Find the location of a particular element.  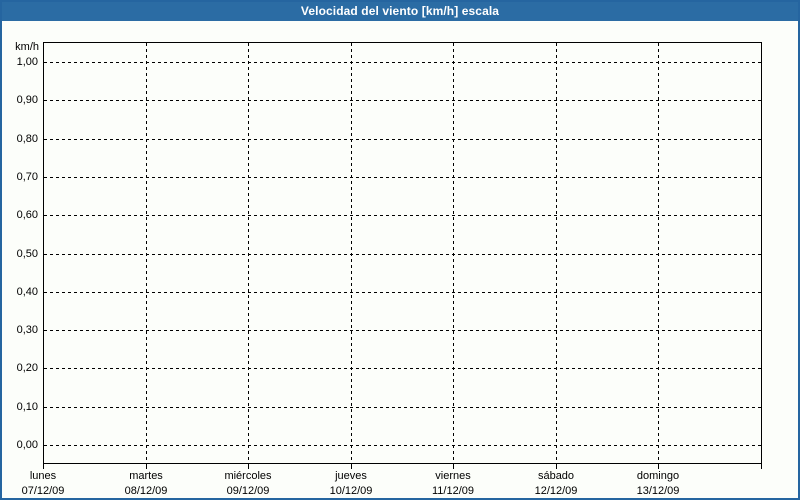

day-name: jueves is located at coordinates (351, 476).